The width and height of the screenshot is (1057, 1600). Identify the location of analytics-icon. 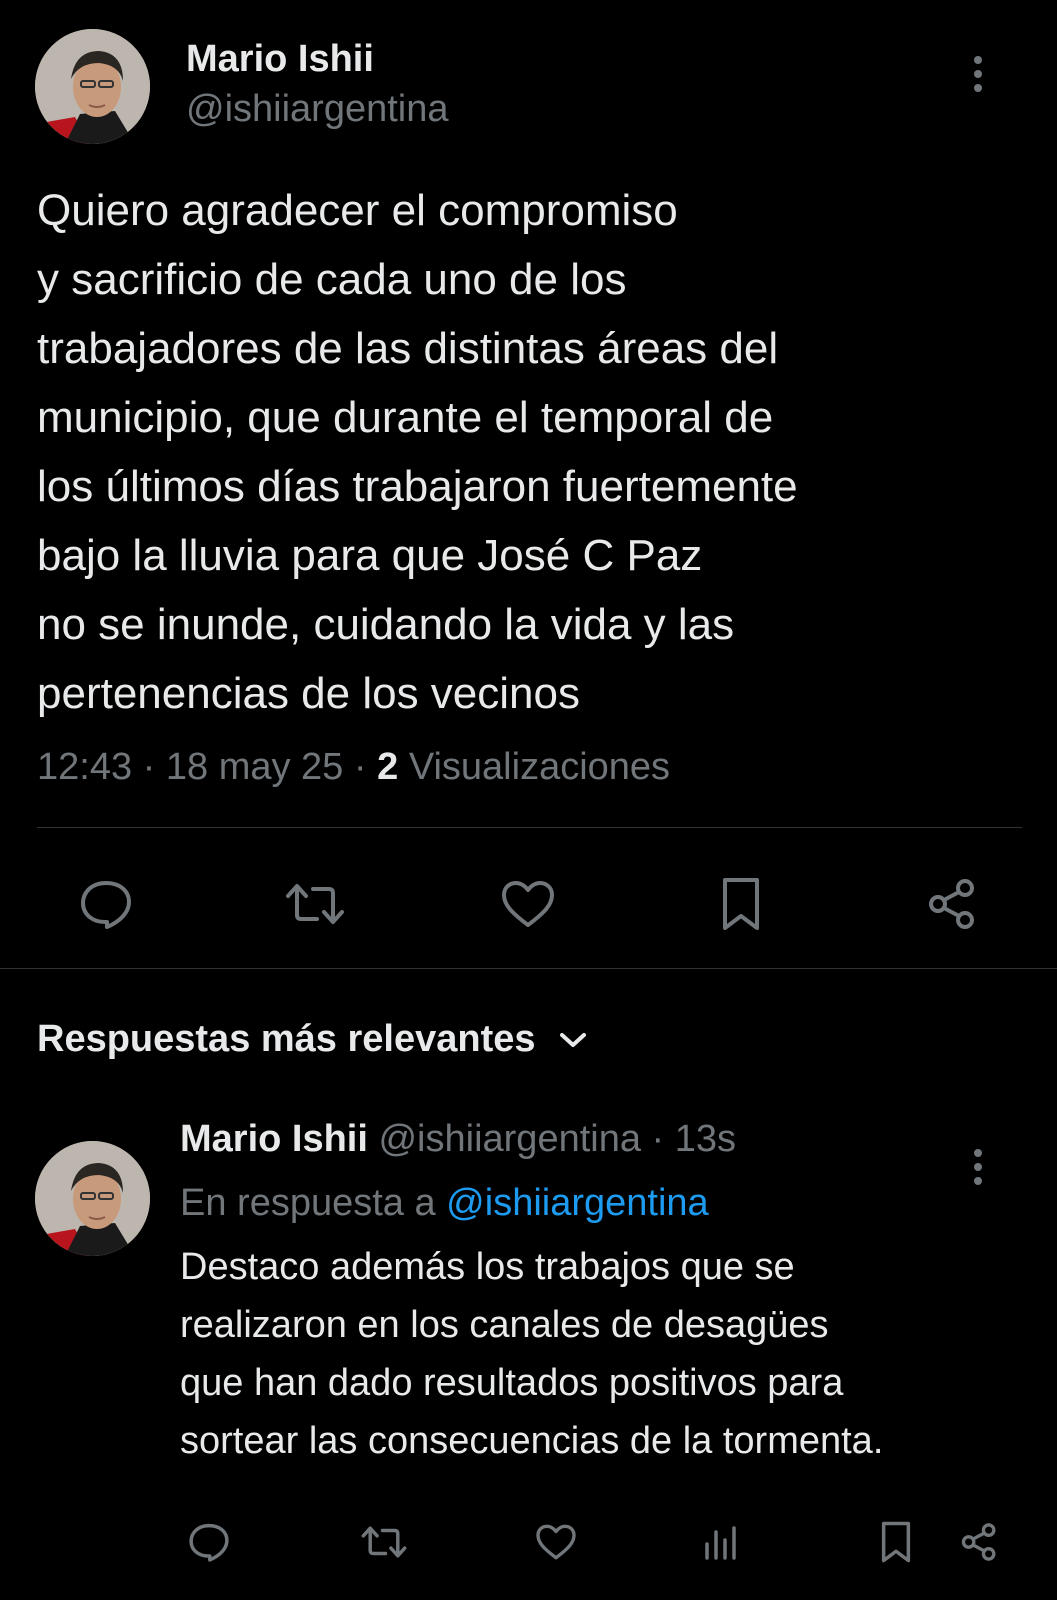
(720, 1543).